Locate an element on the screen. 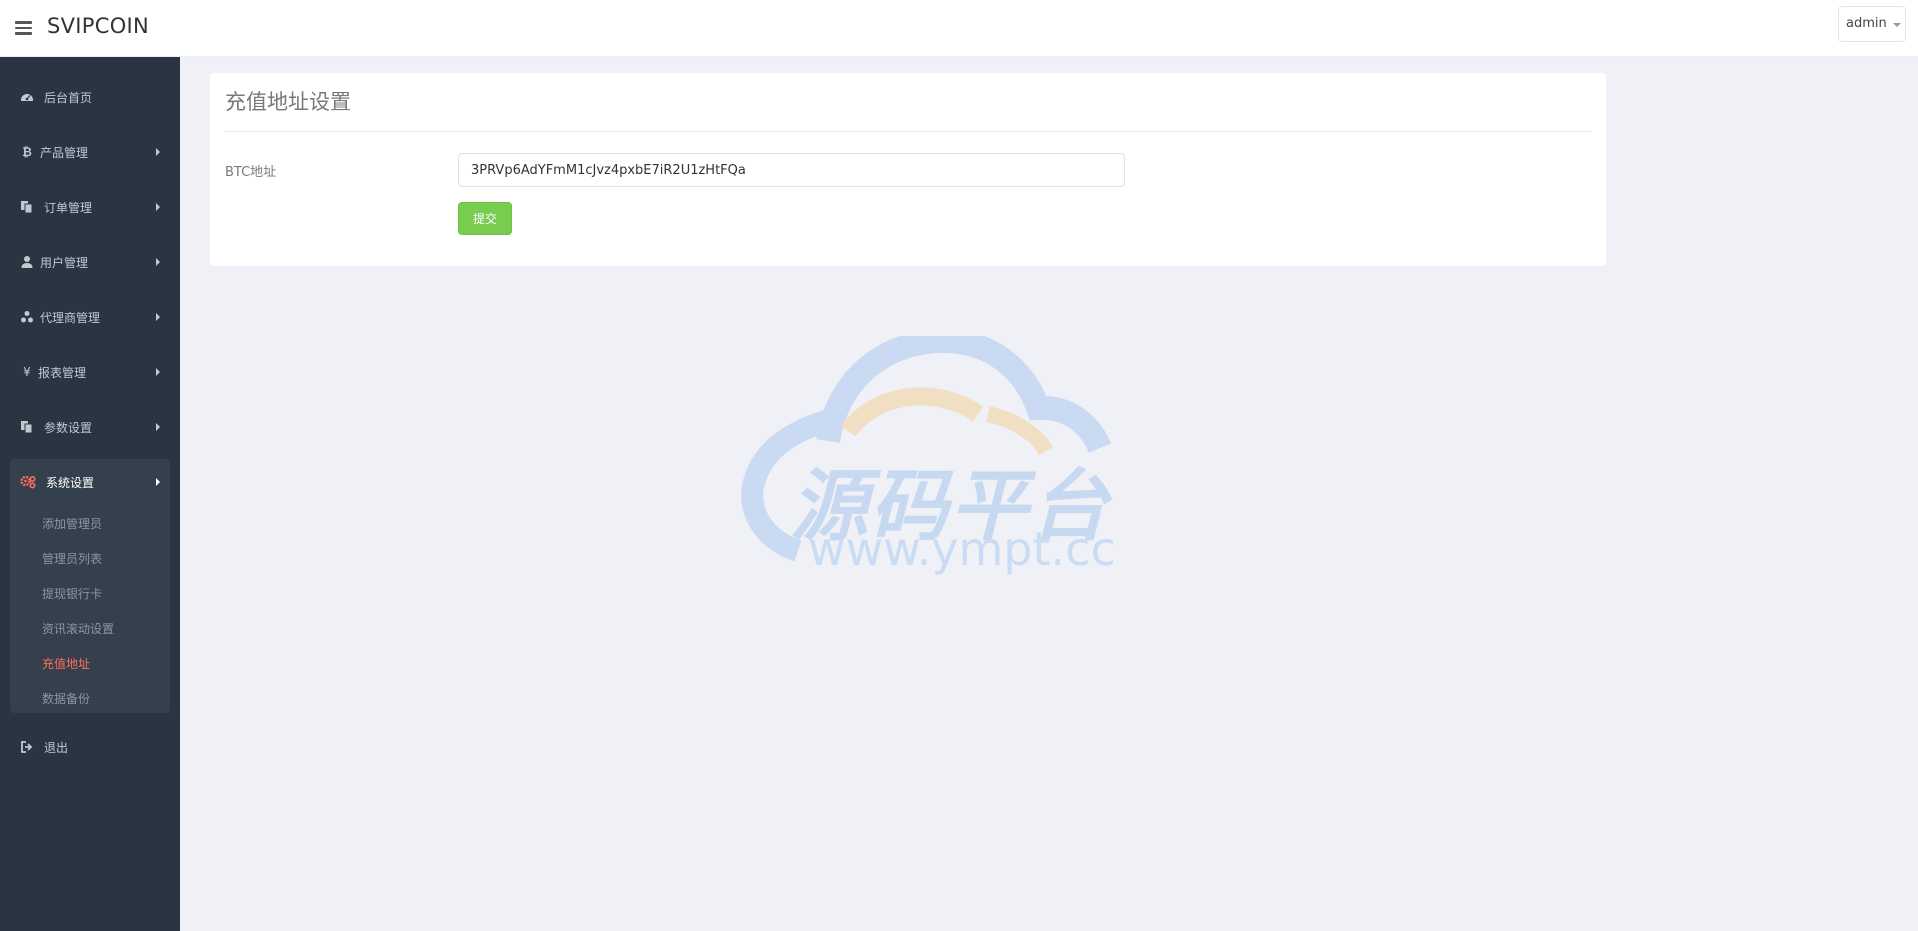  submit-button: 提交 is located at coordinates (485, 218).